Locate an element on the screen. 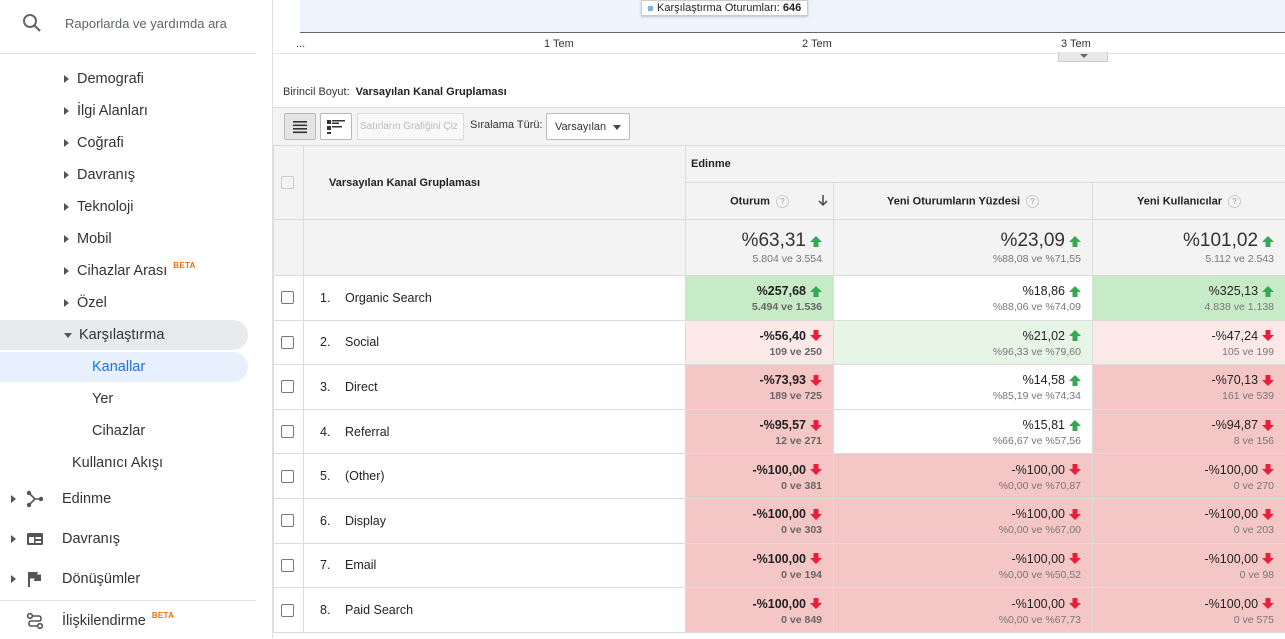 The image size is (1285, 639). channel-link: Direct is located at coordinates (361, 387).